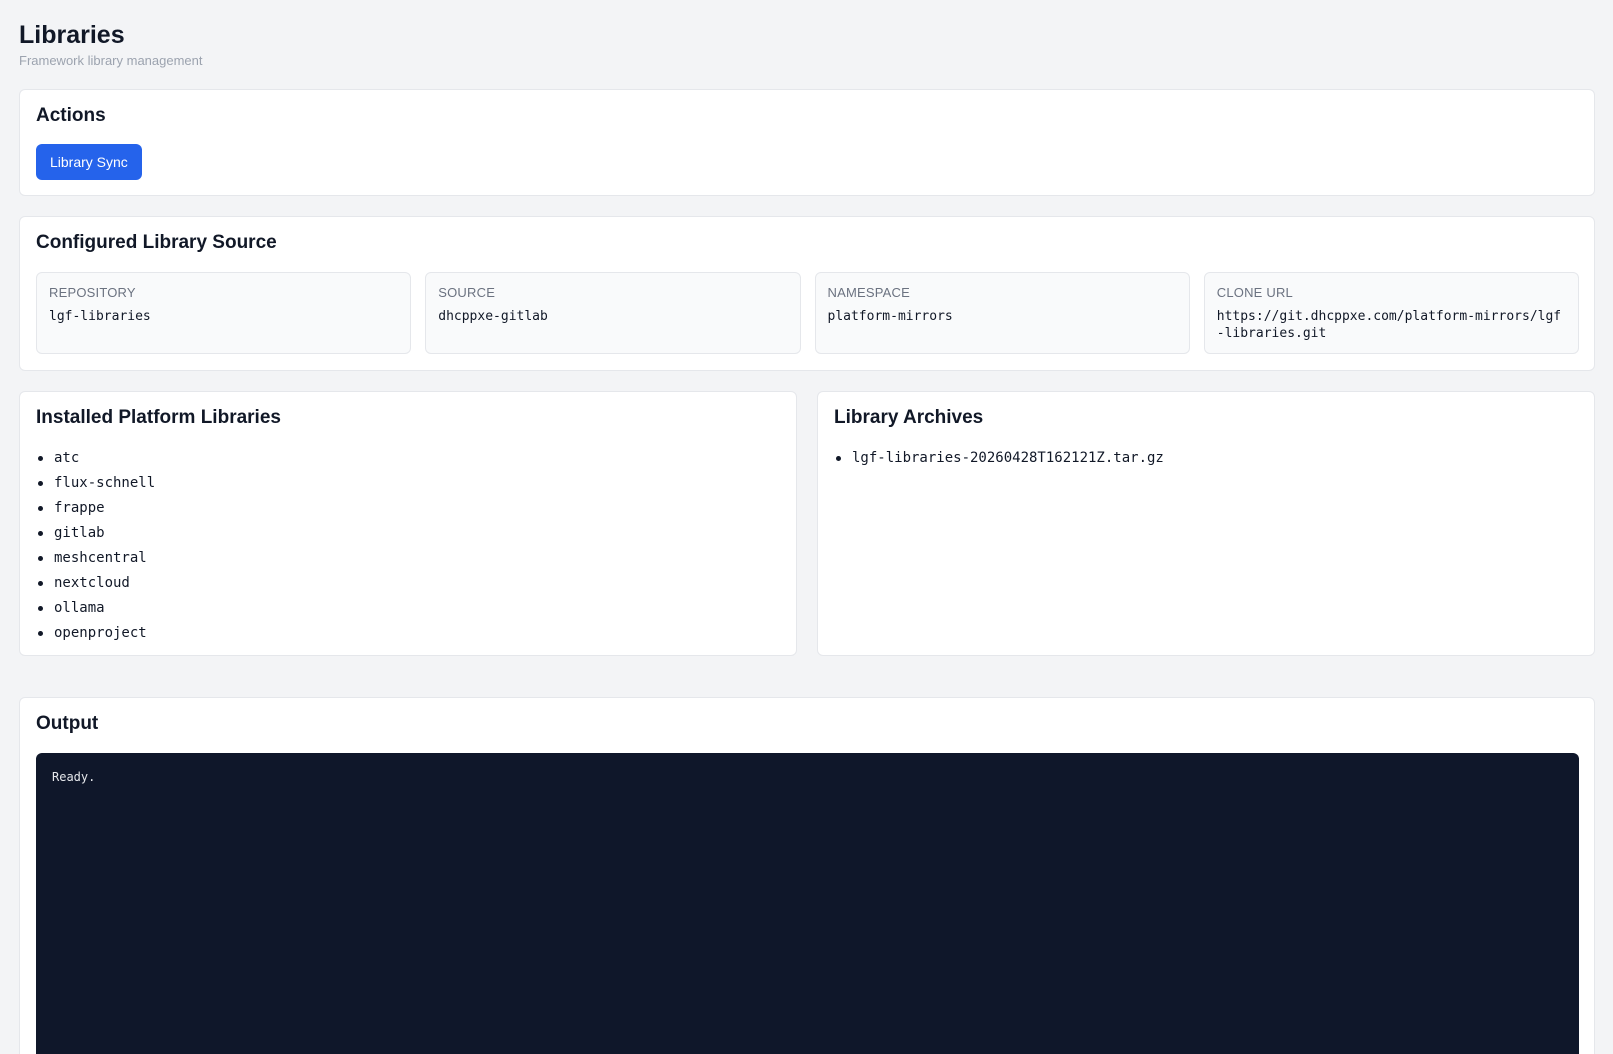  I want to click on output-text: Ready., so click(74, 777).